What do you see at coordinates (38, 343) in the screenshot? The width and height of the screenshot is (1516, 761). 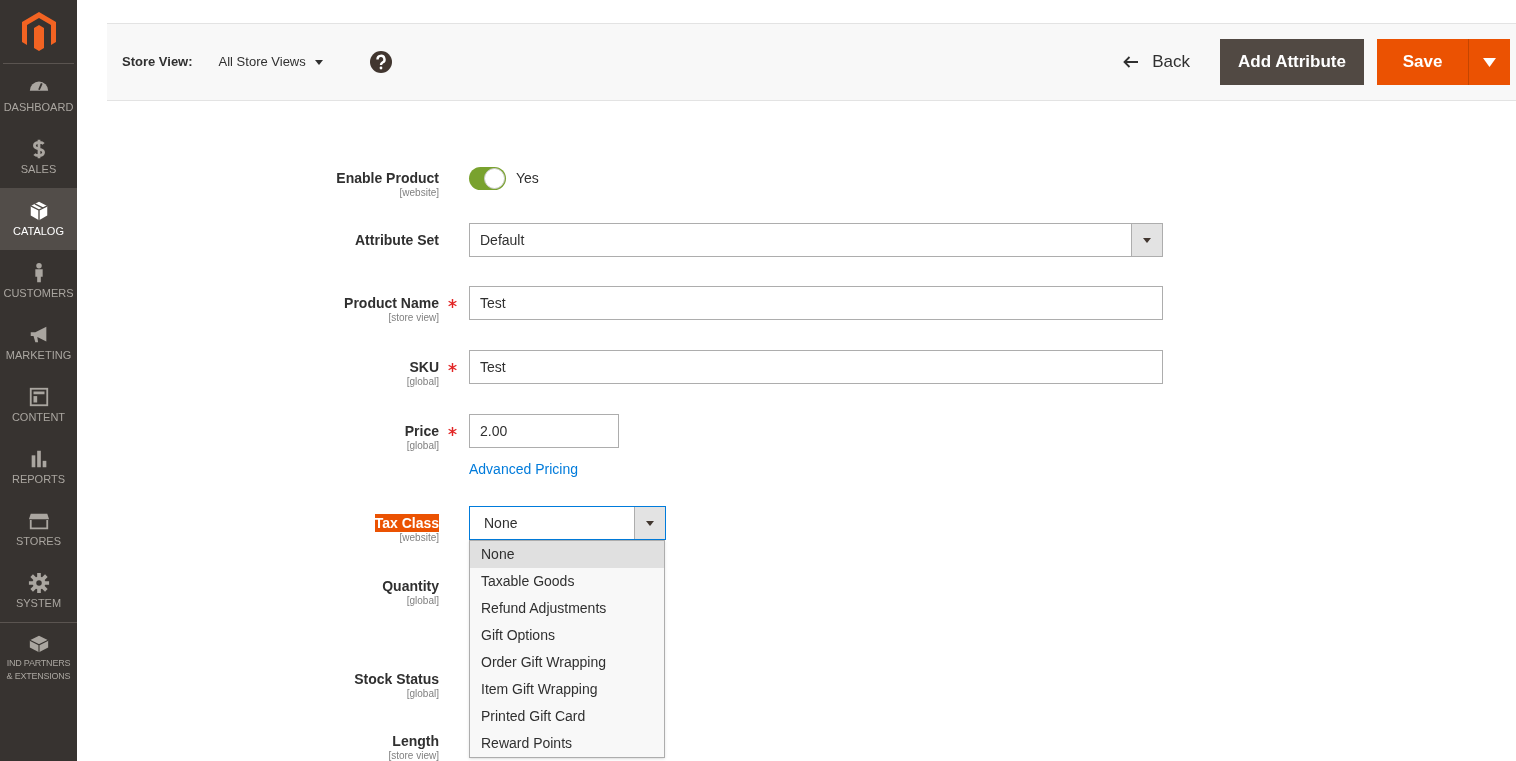 I see `sidebar-item: MARKETING` at bounding box center [38, 343].